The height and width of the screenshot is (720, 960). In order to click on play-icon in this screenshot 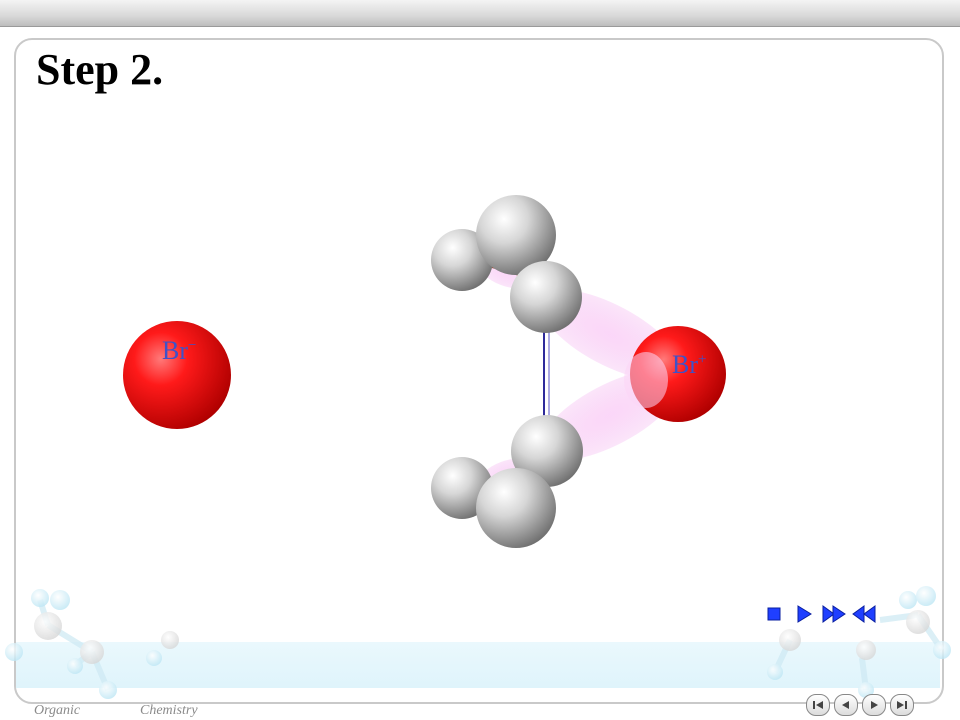, I will do `click(804, 614)`.